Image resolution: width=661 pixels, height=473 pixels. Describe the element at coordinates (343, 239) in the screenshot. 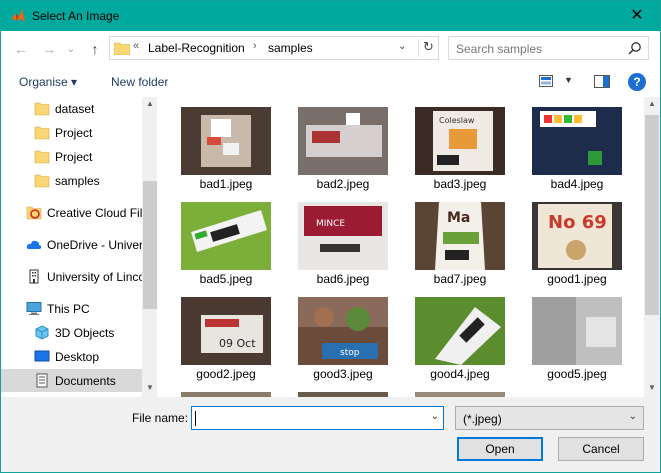

I see `file-tile-bad6: MINCE bad6.jpeg` at that location.